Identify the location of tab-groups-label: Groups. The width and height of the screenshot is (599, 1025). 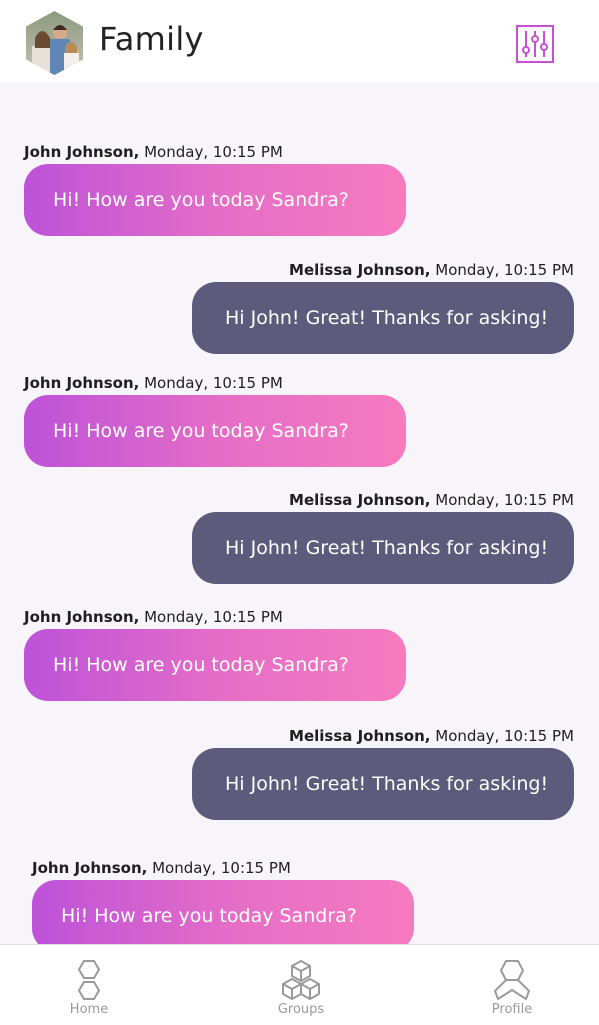
(301, 1009).